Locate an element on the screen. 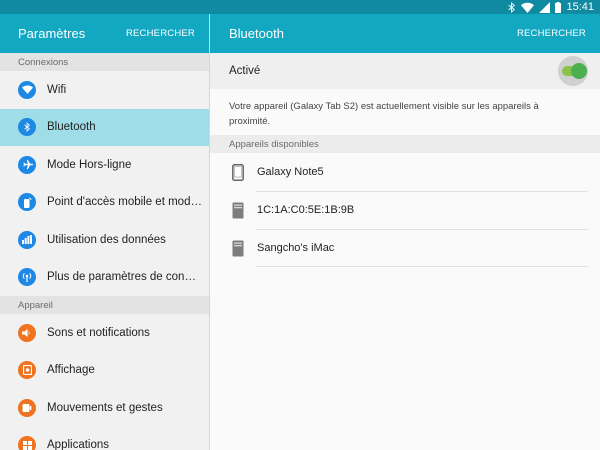 The width and height of the screenshot is (600, 450). device-name: 1C:1A:C0:5E:1B:9B is located at coordinates (306, 210).